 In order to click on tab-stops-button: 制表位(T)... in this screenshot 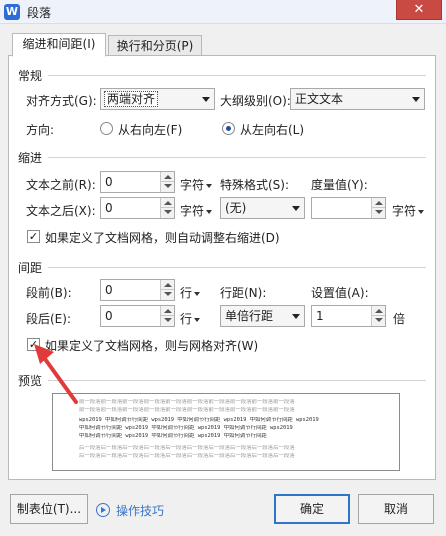, I will do `click(49, 509)`.